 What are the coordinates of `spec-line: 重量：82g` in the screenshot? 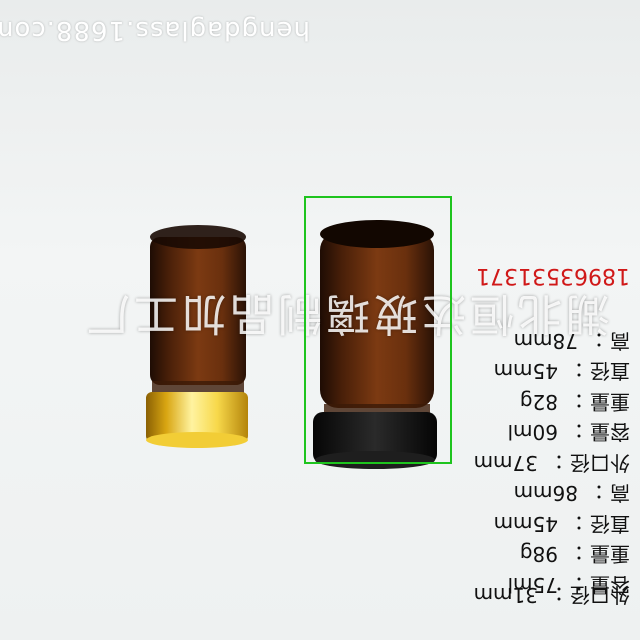 It's located at (574, 402).